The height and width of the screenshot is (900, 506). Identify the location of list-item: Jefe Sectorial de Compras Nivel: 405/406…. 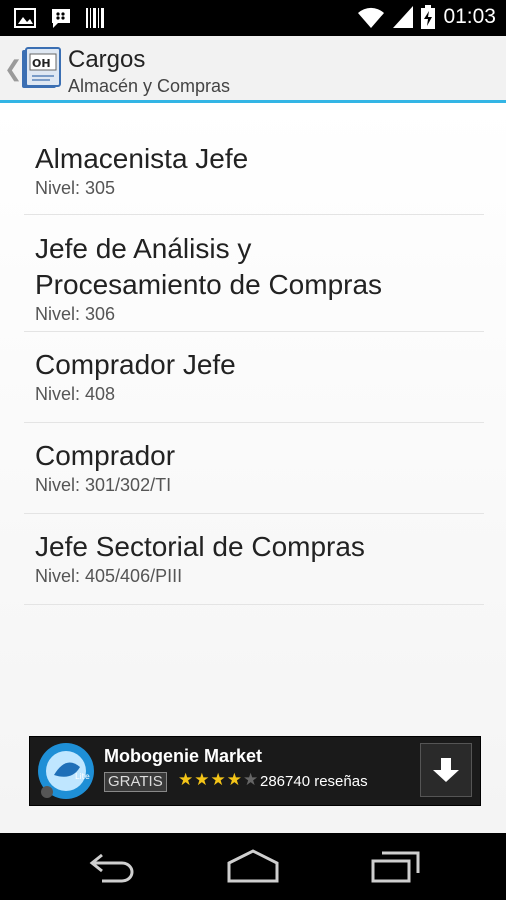
(254, 559).